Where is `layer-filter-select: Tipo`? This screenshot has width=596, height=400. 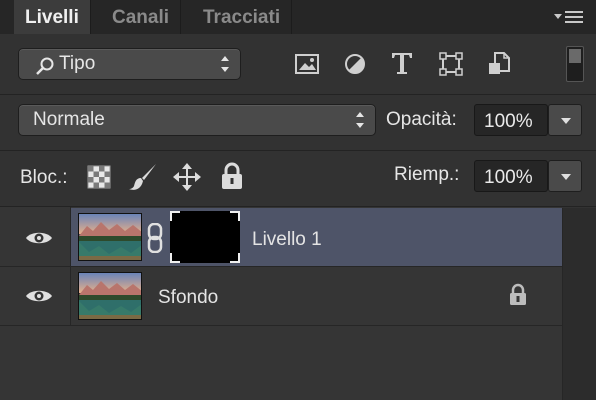
layer-filter-select: Tipo is located at coordinates (129, 64).